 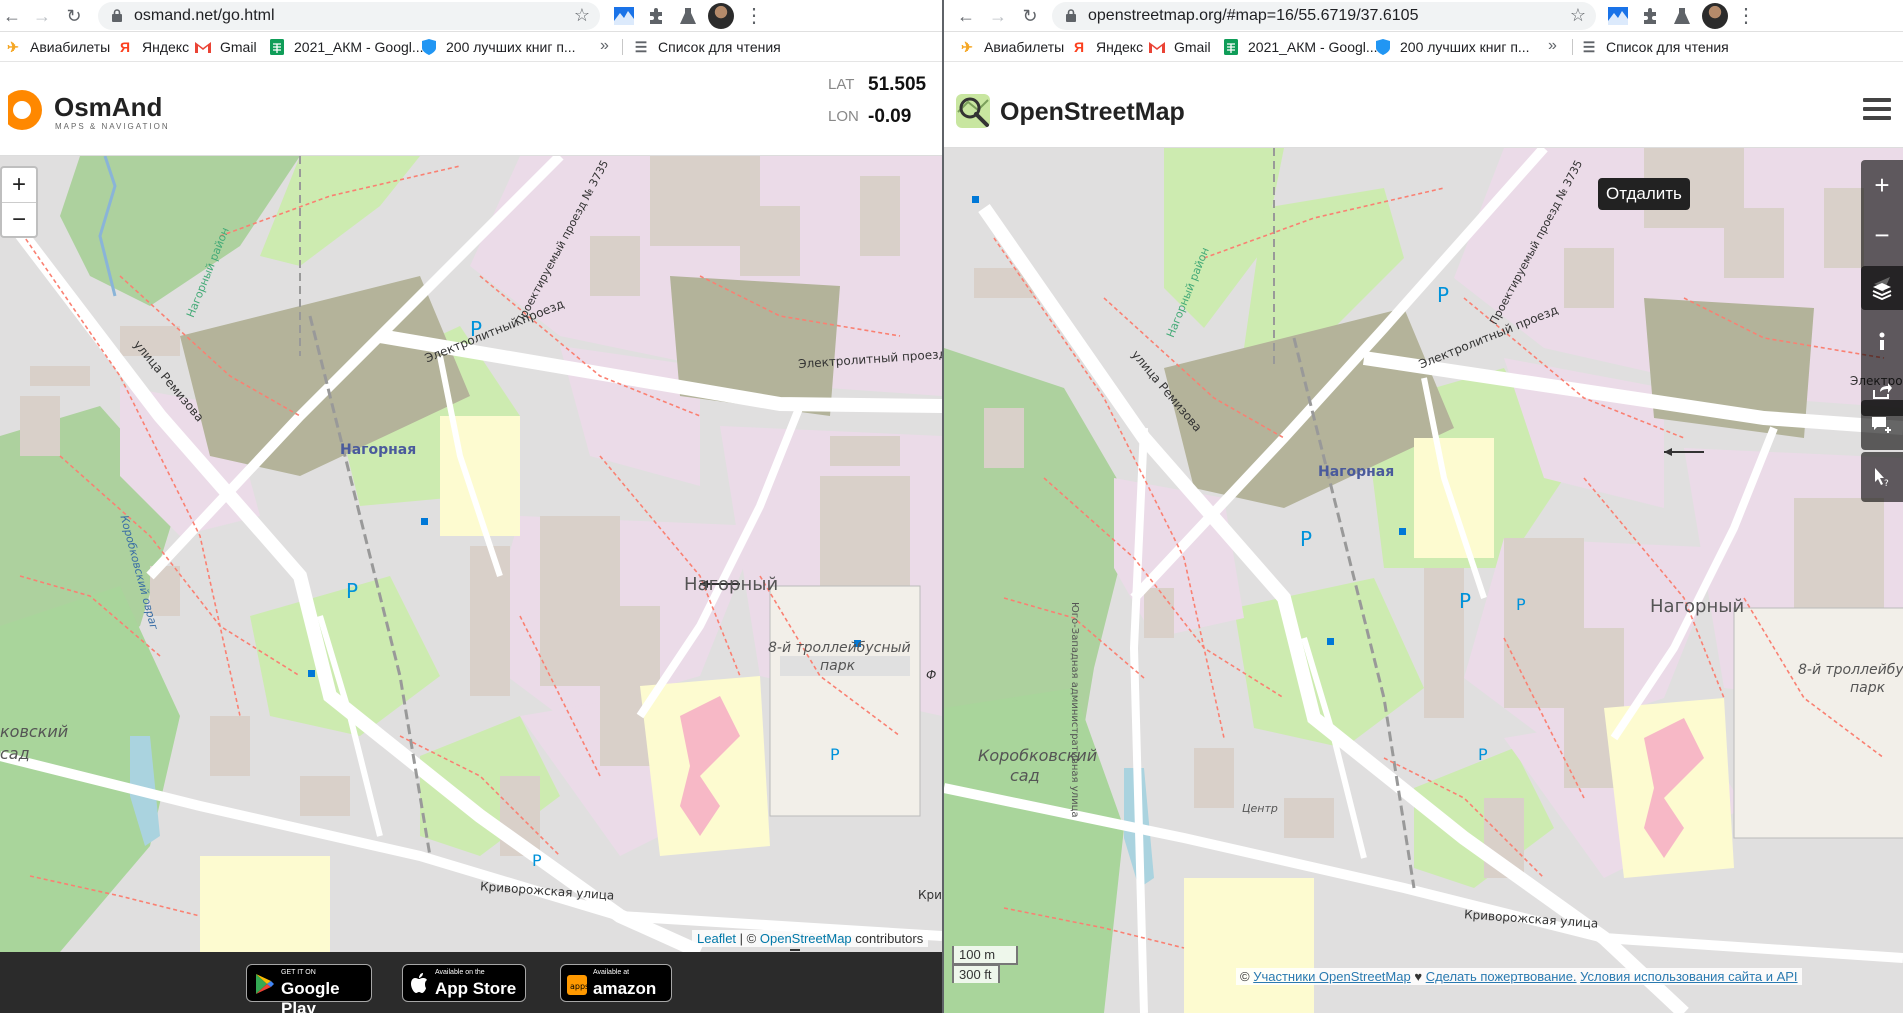 I want to click on label-park-1: ковский, so click(x=34, y=731).